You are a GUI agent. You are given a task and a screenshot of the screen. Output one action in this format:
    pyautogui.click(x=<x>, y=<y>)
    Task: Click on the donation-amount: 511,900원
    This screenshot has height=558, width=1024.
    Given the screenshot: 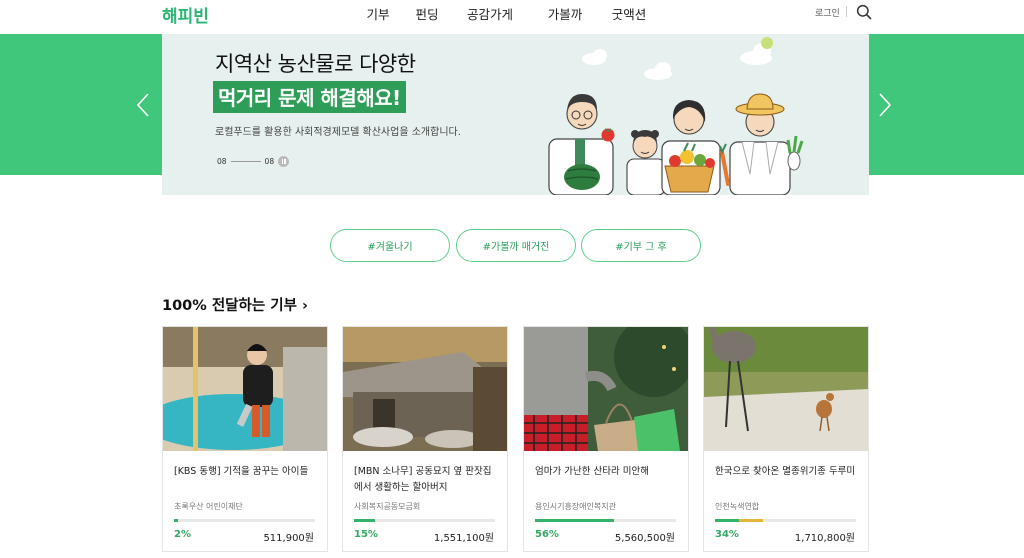 What is the action you would take?
    pyautogui.click(x=288, y=538)
    